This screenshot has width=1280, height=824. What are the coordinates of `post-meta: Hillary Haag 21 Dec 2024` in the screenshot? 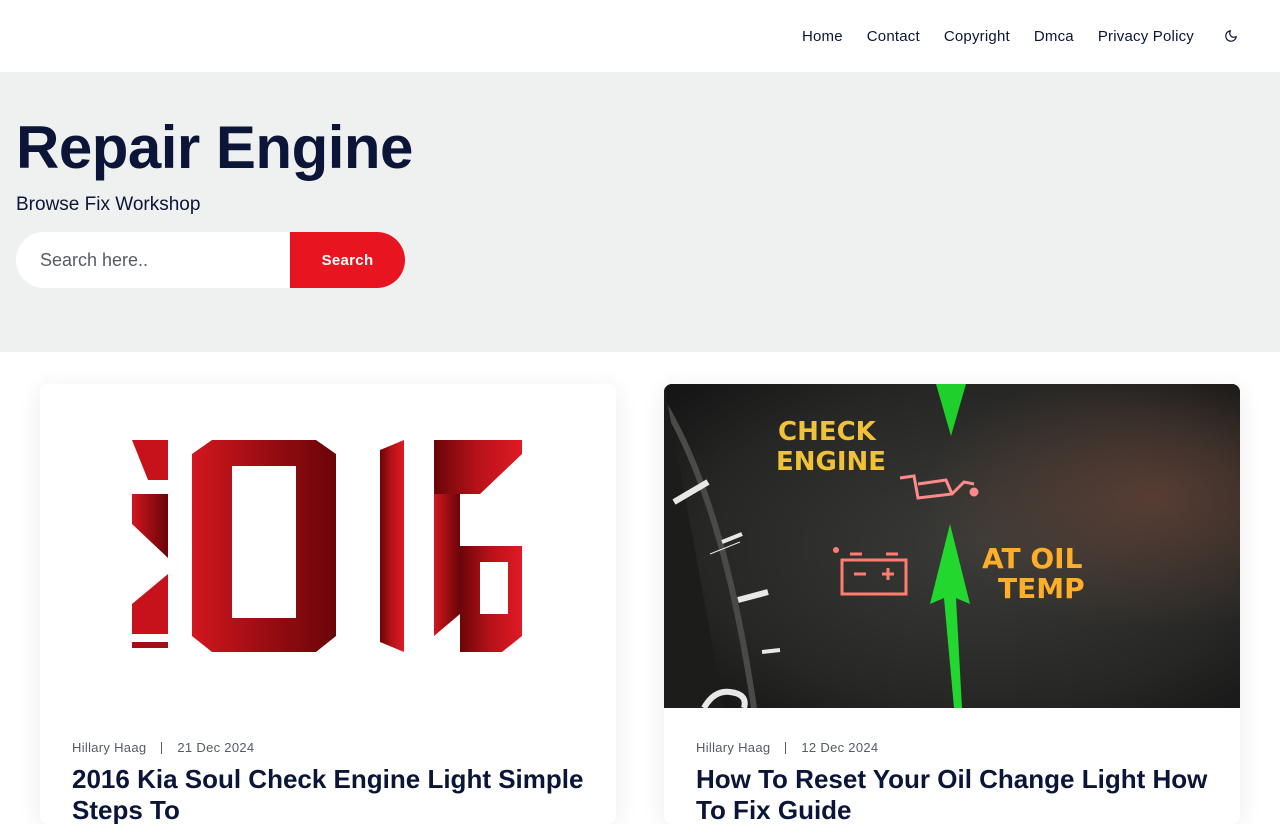 It's located at (163, 747).